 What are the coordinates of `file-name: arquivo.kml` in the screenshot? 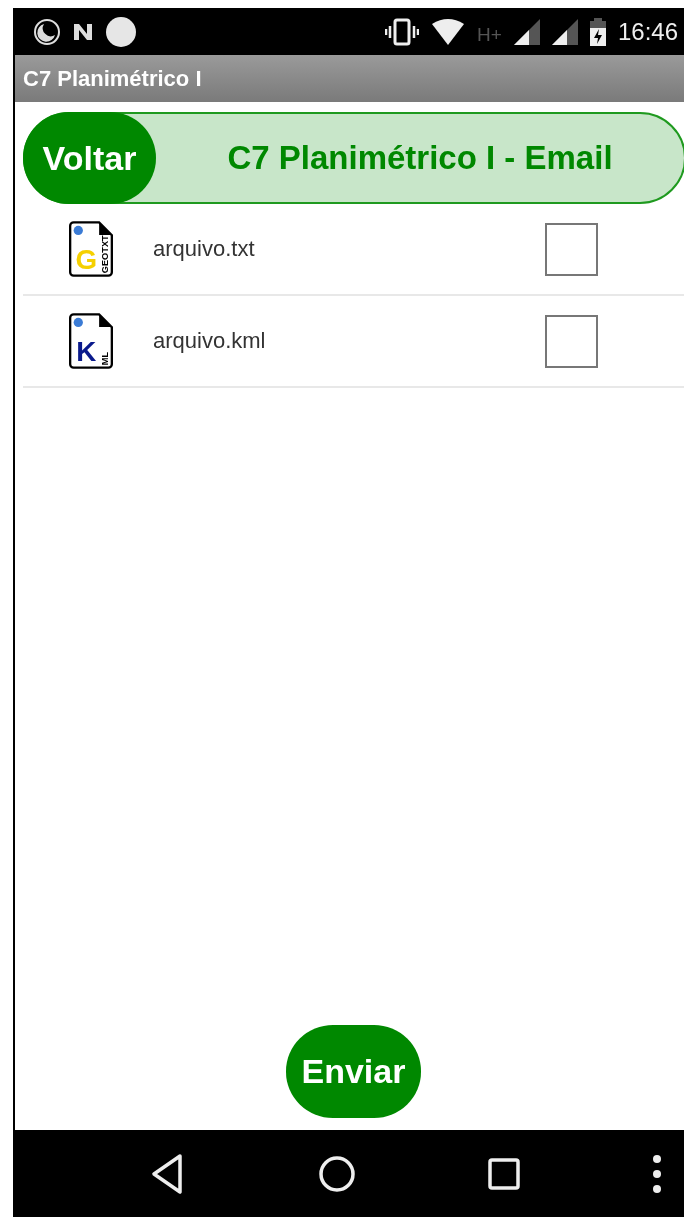 It's located at (210, 341).